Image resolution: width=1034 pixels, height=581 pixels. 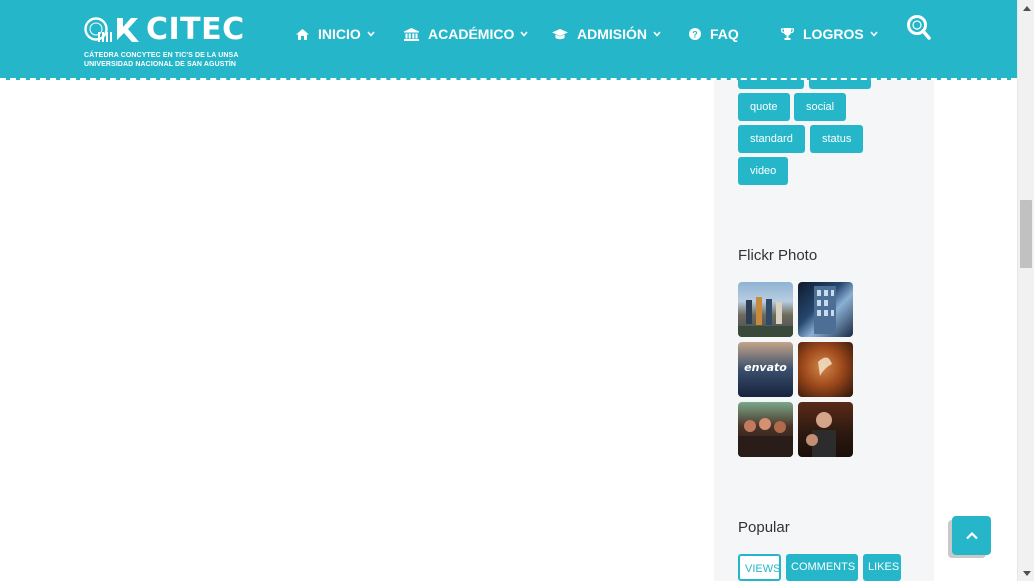 I want to click on nav-item-admision: ADMISIÓN, so click(x=606, y=34).